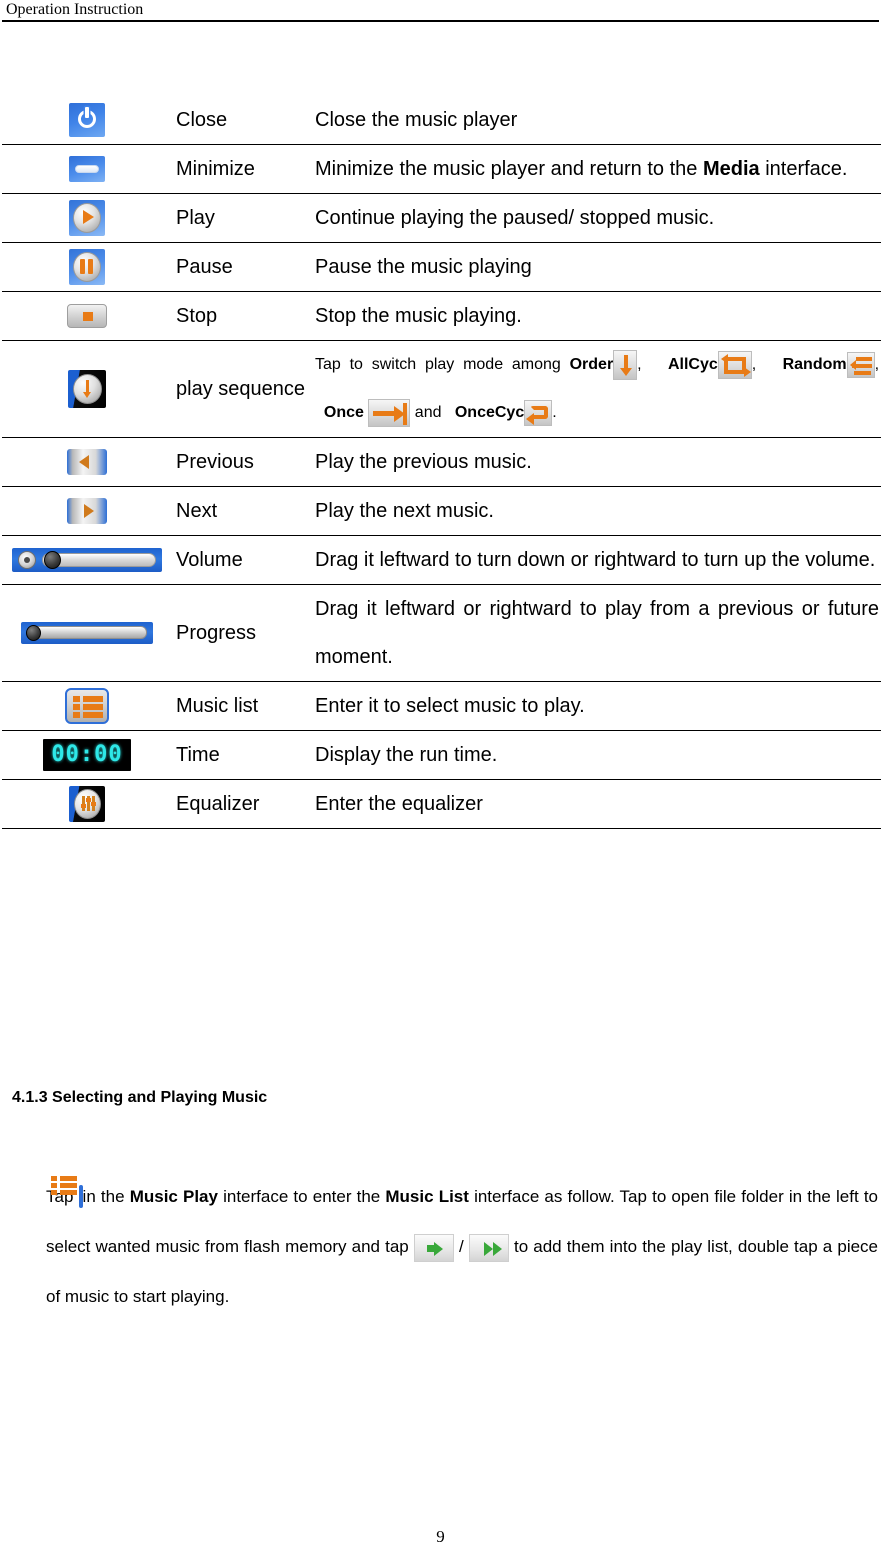 This screenshot has width=881, height=1552. I want to click on table-row: Equalizer Enter the equalizer, so click(441, 804).